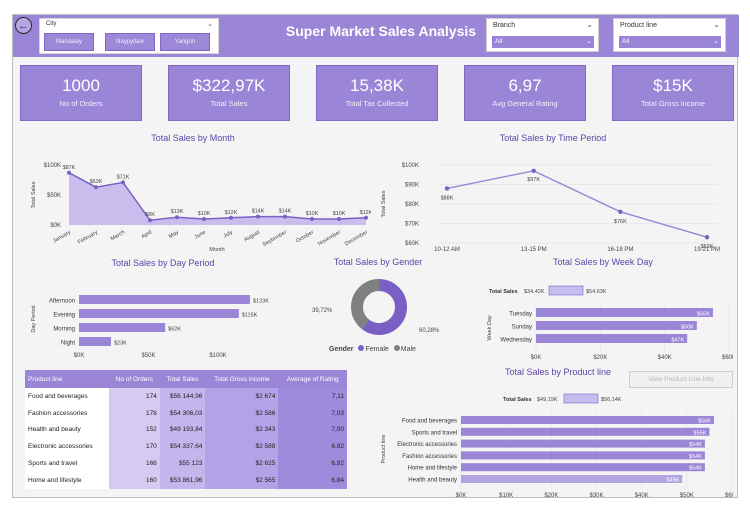  I want to click on data-label: $10K, so click(339, 214).